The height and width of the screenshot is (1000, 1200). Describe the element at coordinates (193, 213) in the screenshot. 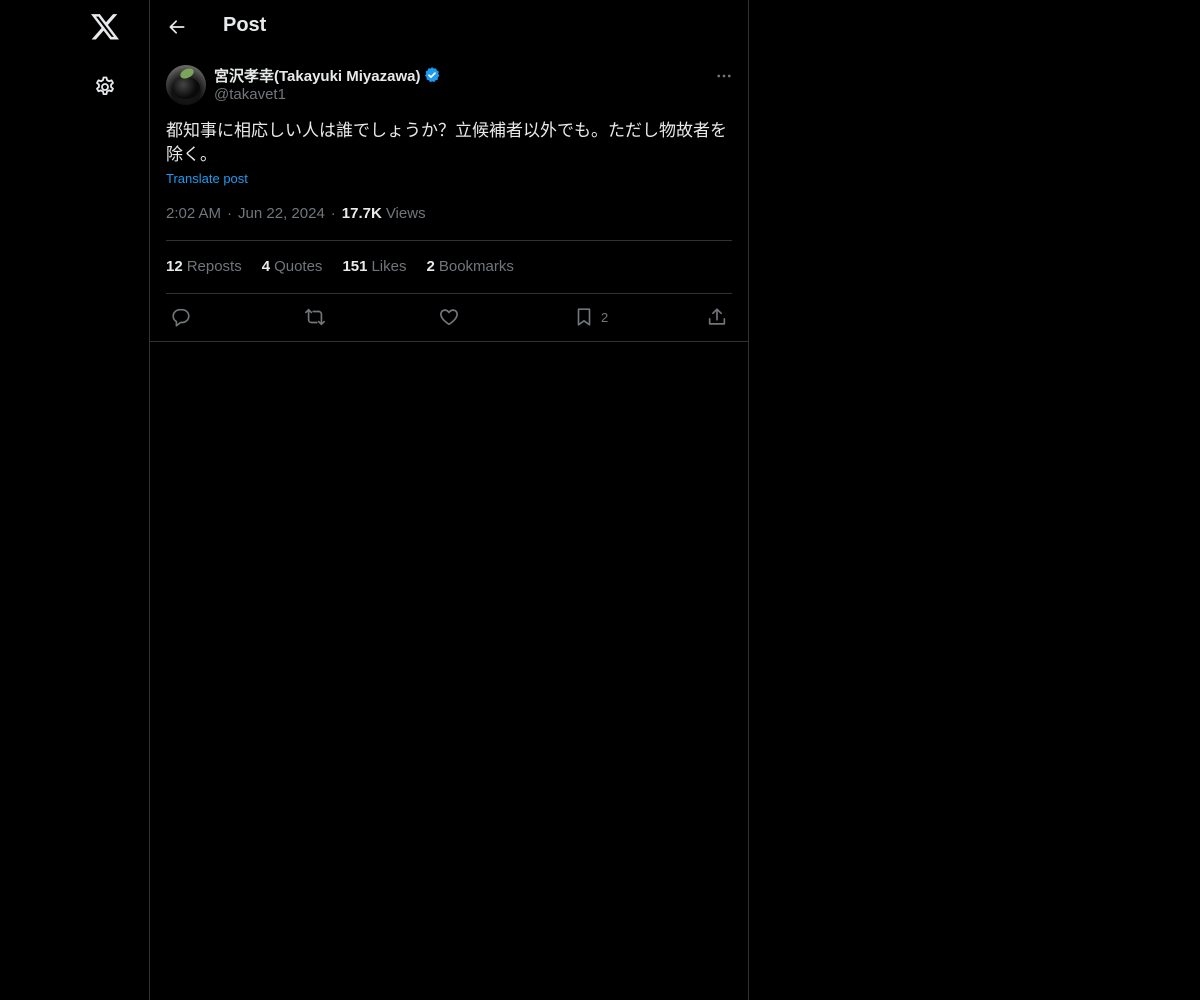

I see `post-time: 2:02 AM` at that location.